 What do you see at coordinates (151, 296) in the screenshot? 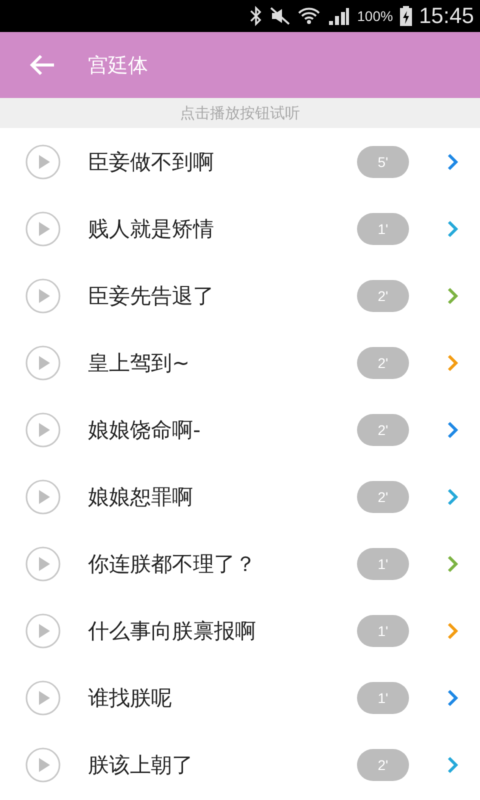
I see `sound-title: 臣妾先告退了` at bounding box center [151, 296].